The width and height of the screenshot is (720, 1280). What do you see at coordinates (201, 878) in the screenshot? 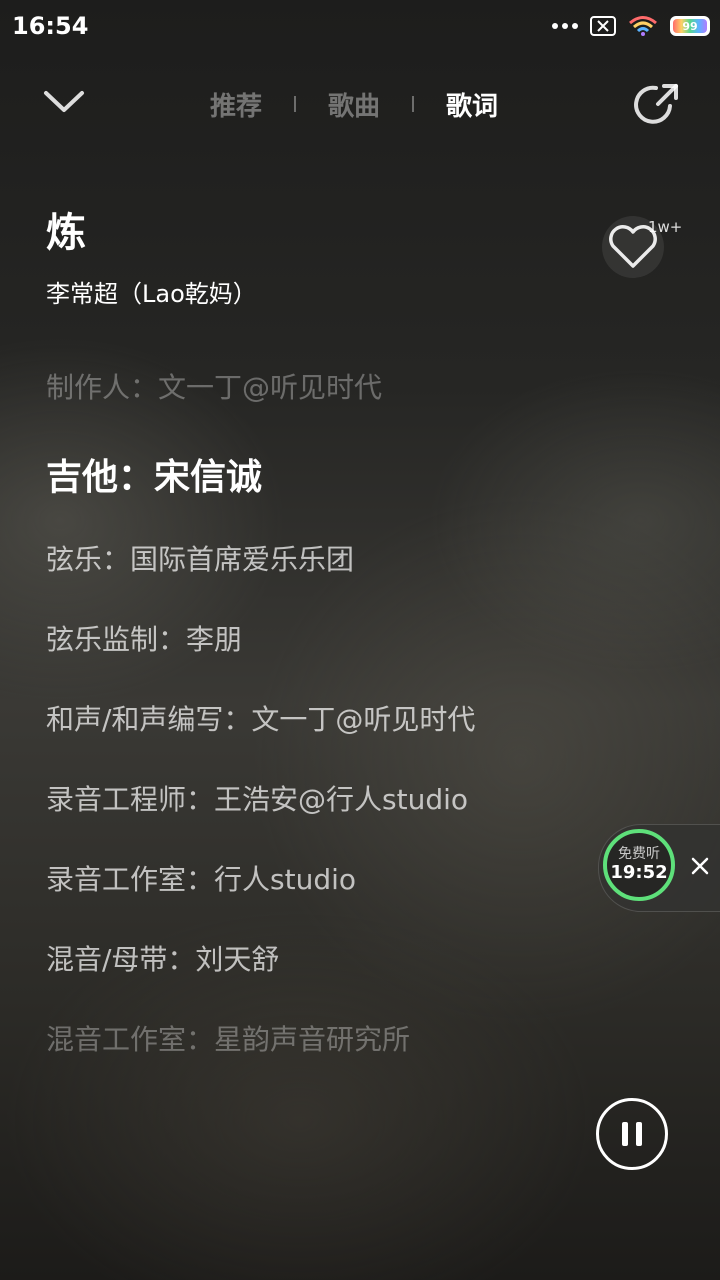
I see `lyric-line: 录音工作室：行人studio` at bounding box center [201, 878].